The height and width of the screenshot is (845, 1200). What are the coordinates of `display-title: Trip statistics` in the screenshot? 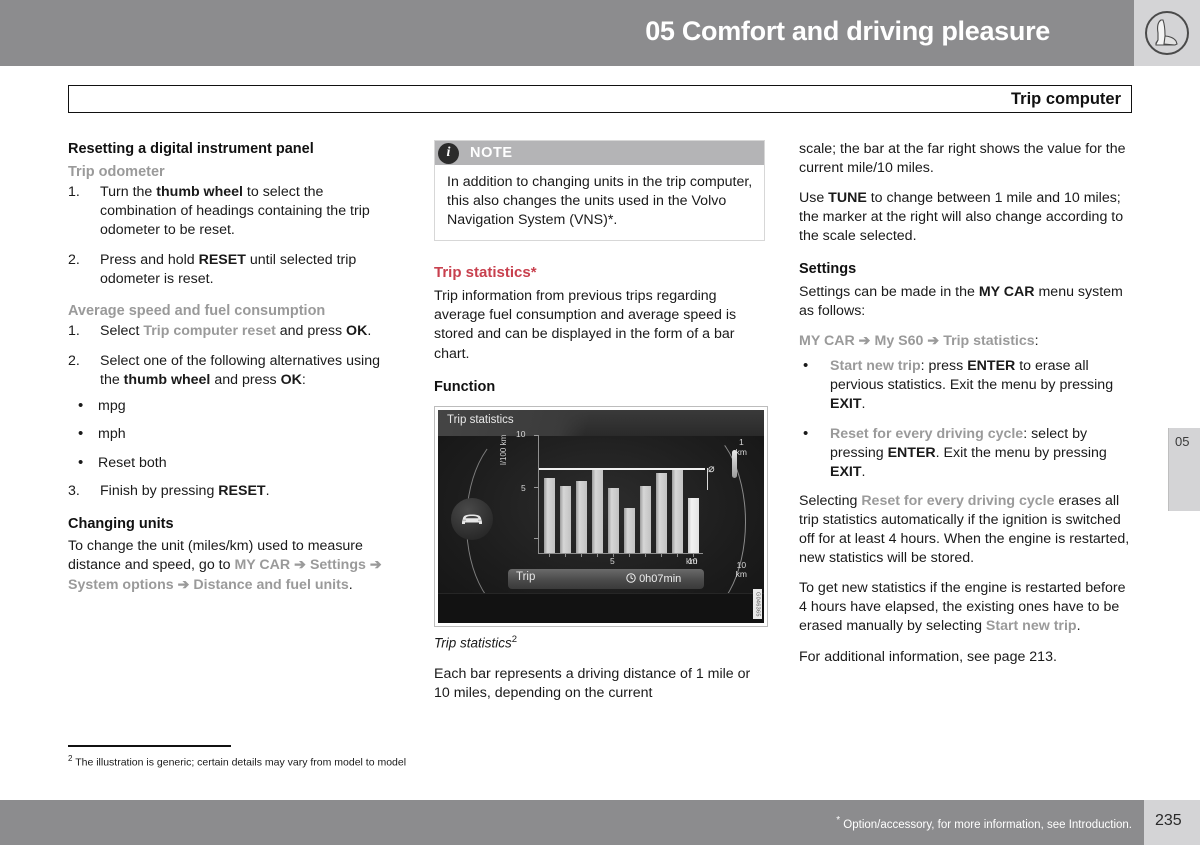 It's located at (480, 420).